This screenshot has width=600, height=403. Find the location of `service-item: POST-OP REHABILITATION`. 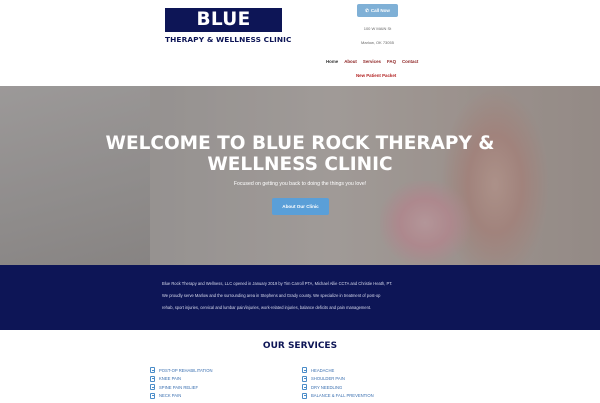

service-item: POST-OP REHABILITATION is located at coordinates (181, 370).